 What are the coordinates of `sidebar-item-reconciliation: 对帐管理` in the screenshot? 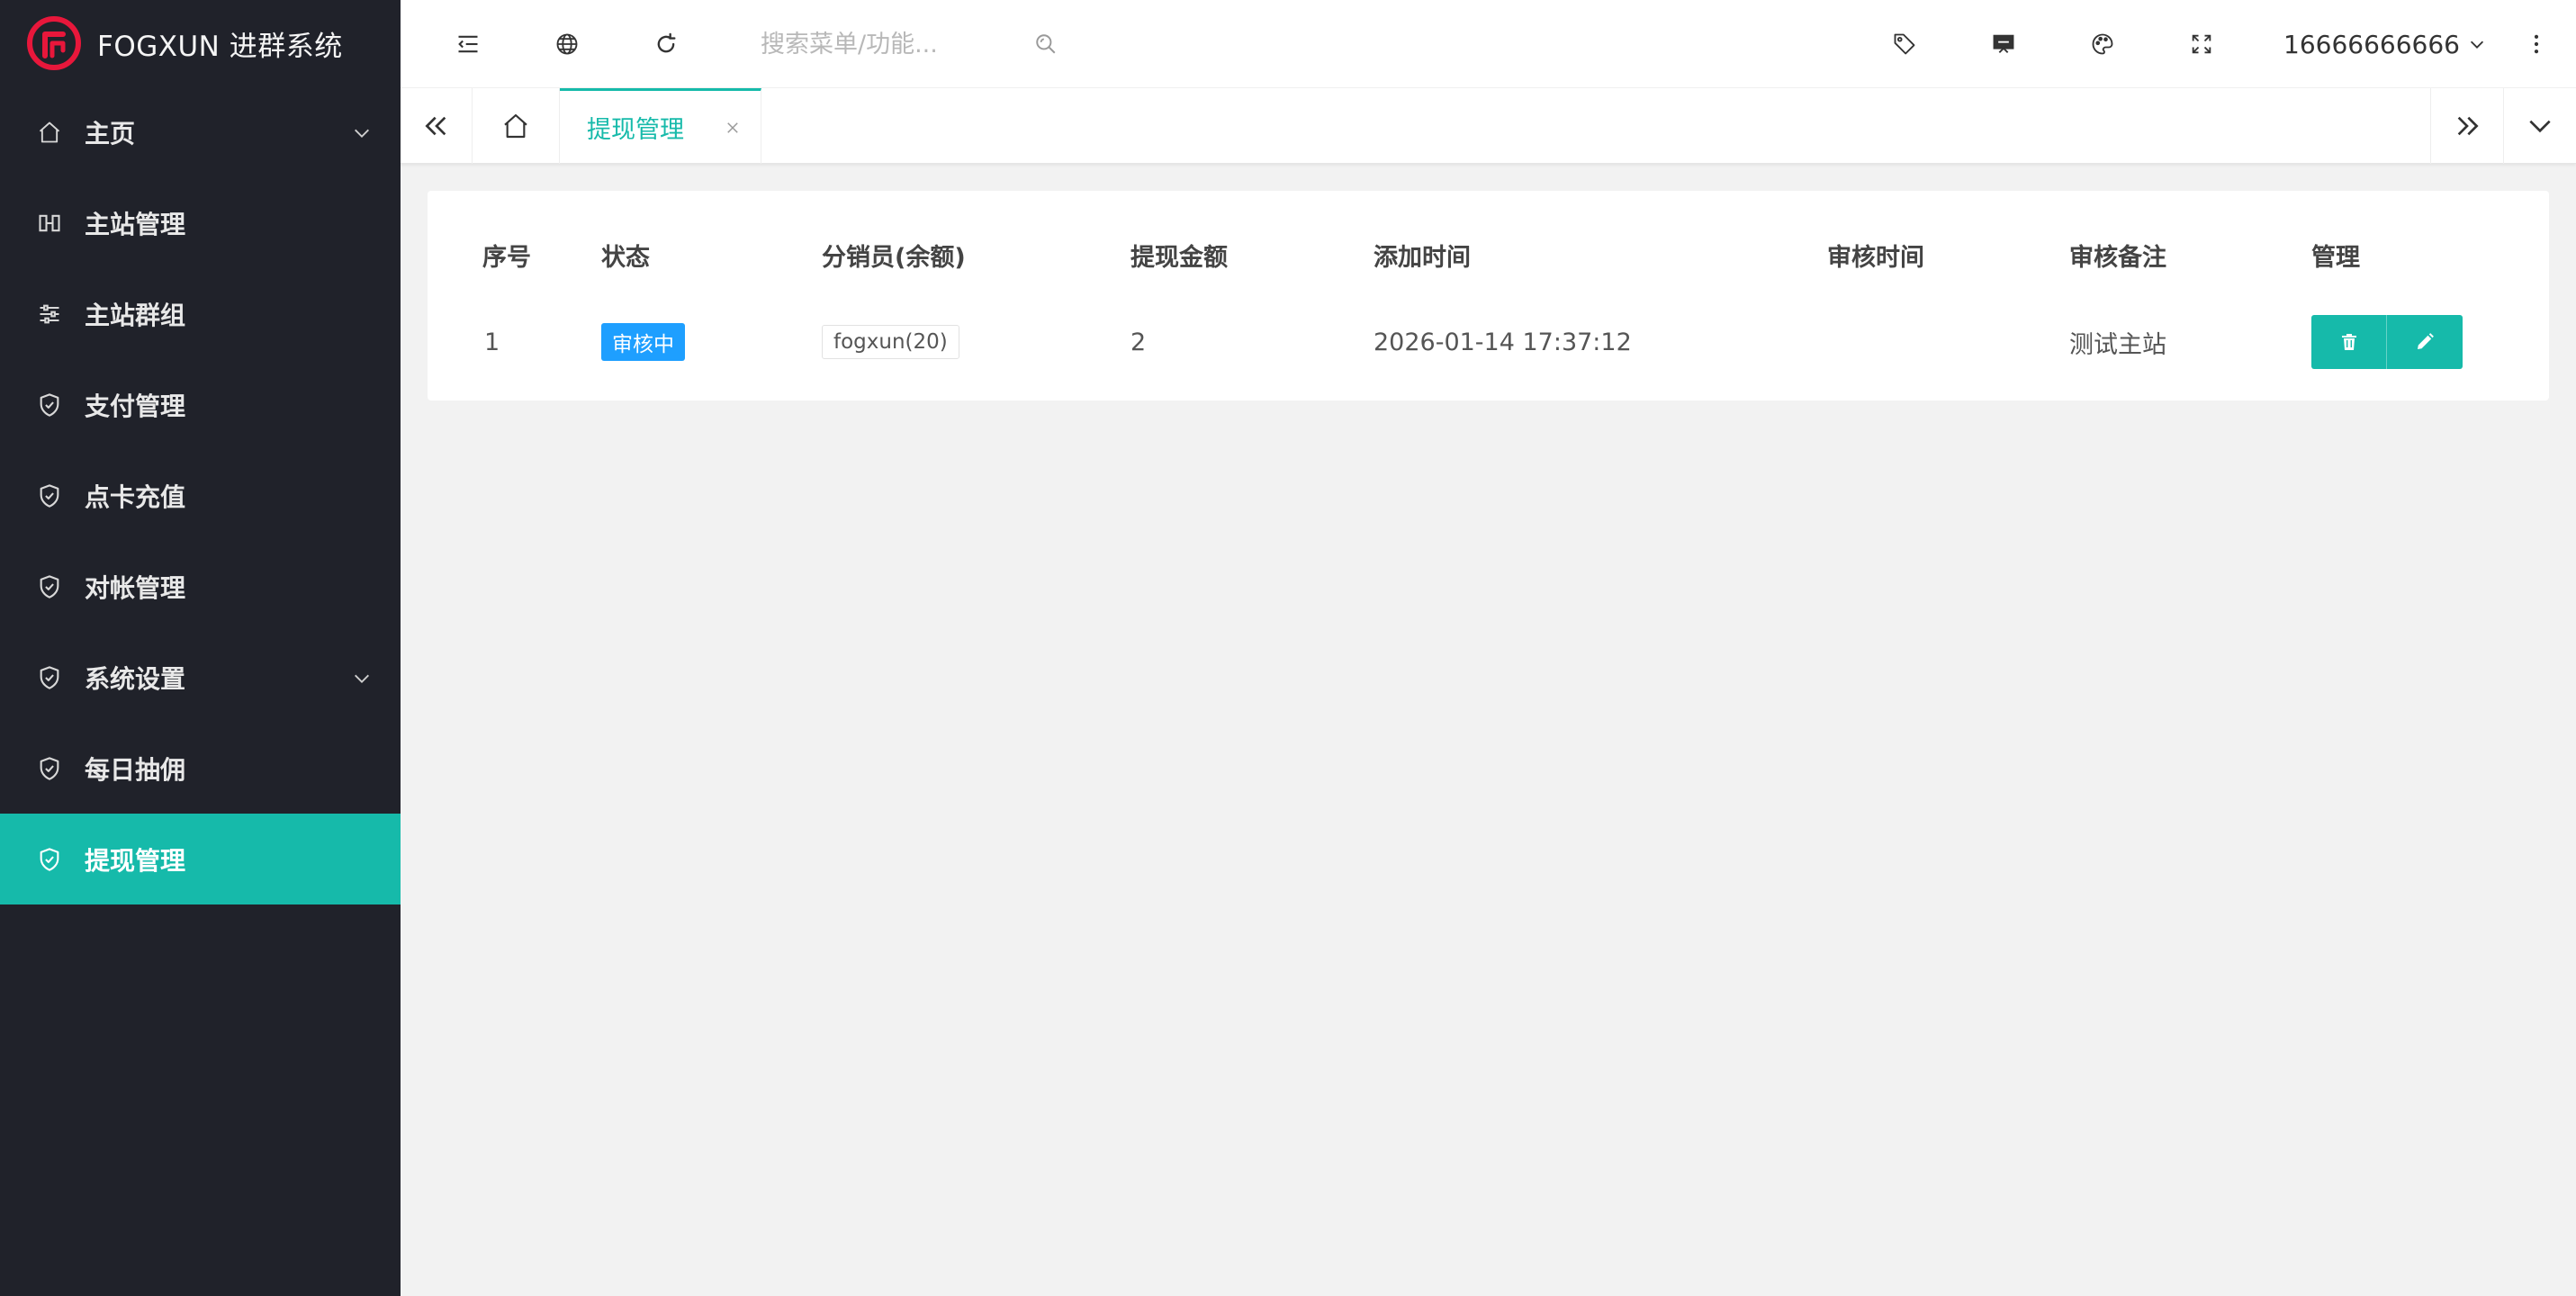 It's located at (200, 587).